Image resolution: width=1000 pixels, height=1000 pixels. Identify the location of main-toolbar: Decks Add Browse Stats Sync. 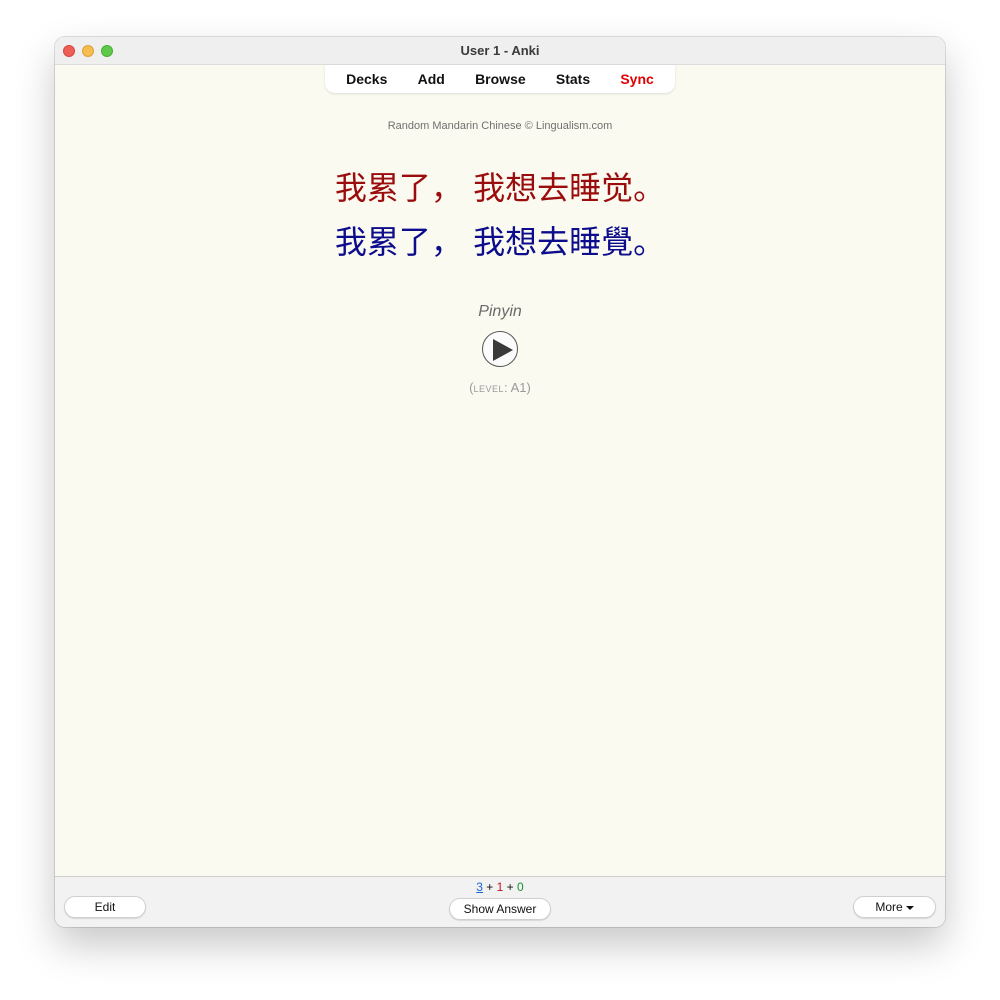
(500, 79).